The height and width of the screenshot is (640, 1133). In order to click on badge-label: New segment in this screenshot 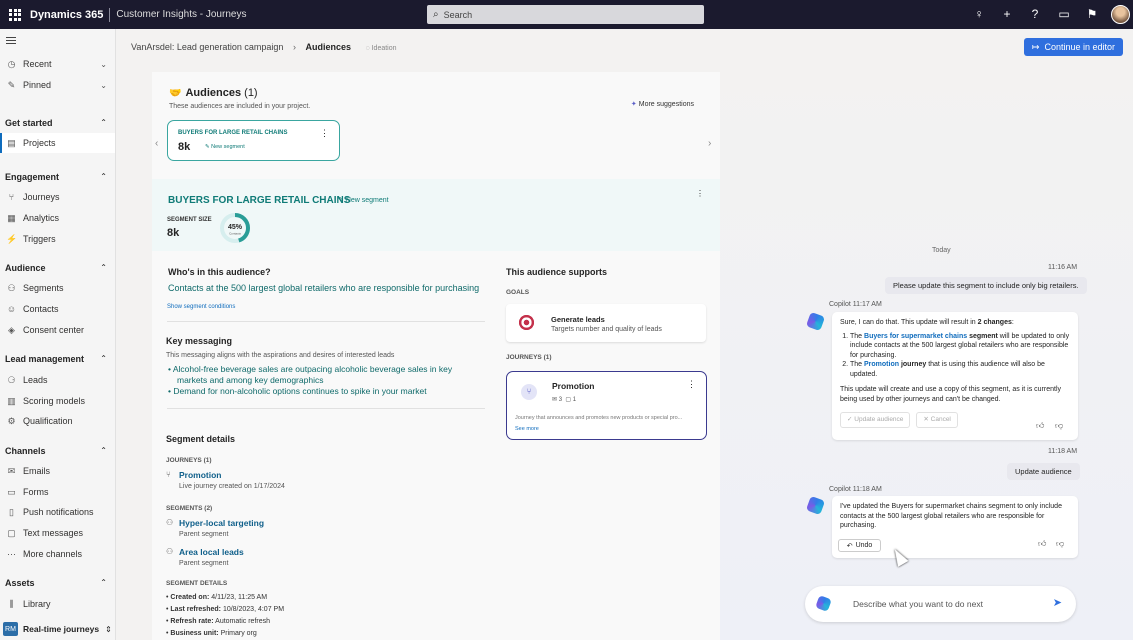, I will do `click(228, 147)`.